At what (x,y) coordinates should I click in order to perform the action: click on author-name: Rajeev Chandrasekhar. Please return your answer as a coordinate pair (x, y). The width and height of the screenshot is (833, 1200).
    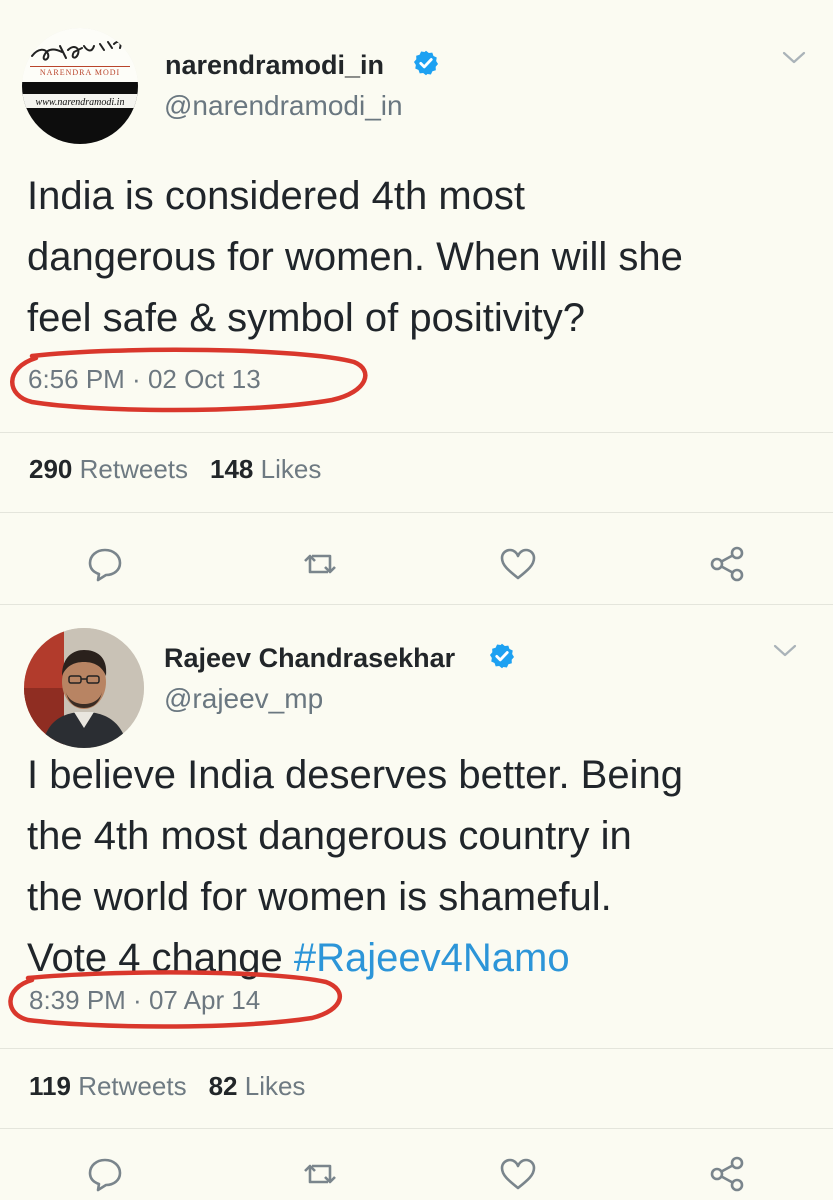
    Looking at the image, I should click on (309, 658).